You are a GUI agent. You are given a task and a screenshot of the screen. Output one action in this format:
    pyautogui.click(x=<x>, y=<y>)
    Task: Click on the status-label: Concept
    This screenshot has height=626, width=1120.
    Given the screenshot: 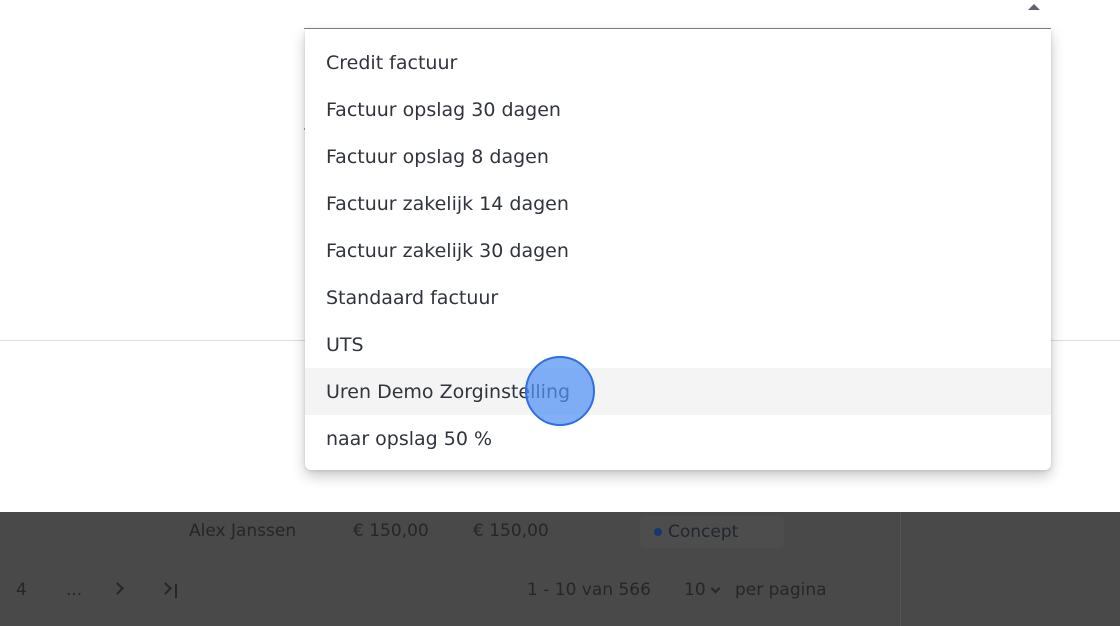 What is the action you would take?
    pyautogui.click(x=703, y=532)
    